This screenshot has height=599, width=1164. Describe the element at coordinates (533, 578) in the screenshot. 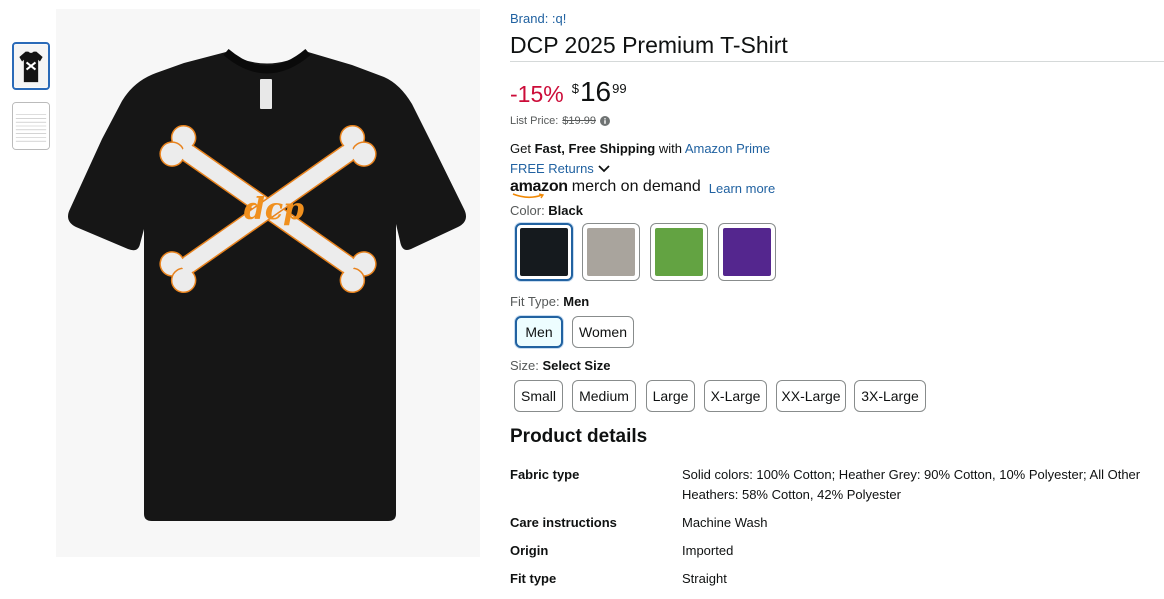

I see `product-detail-key: Fit type` at that location.